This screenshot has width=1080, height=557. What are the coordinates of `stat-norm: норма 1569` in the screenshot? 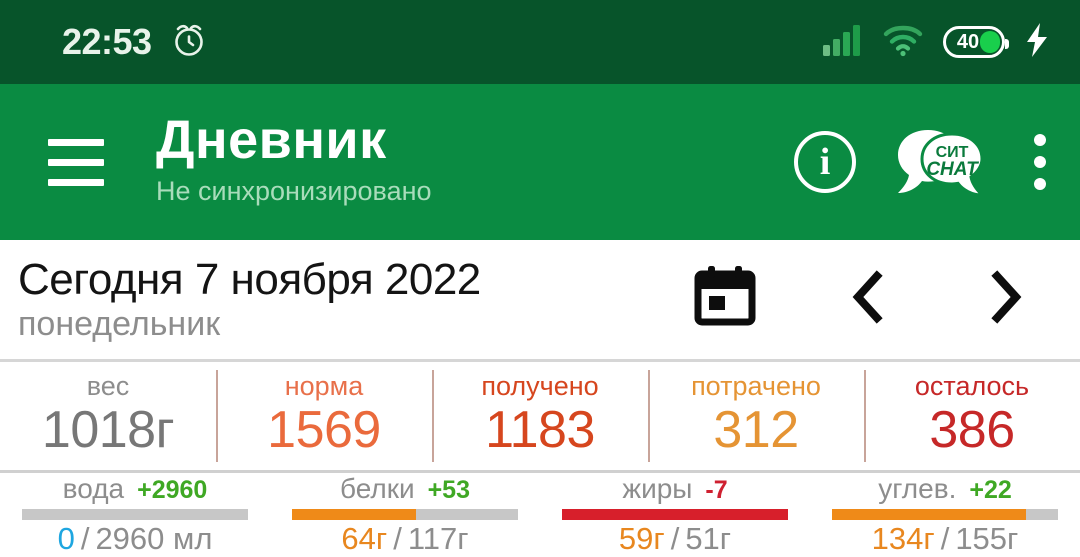 It's located at (324, 416).